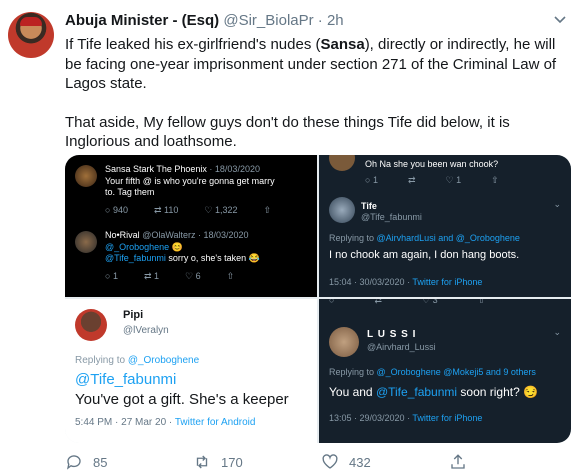 This screenshot has height=474, width=581. I want to click on like-icon, so click(330, 461).